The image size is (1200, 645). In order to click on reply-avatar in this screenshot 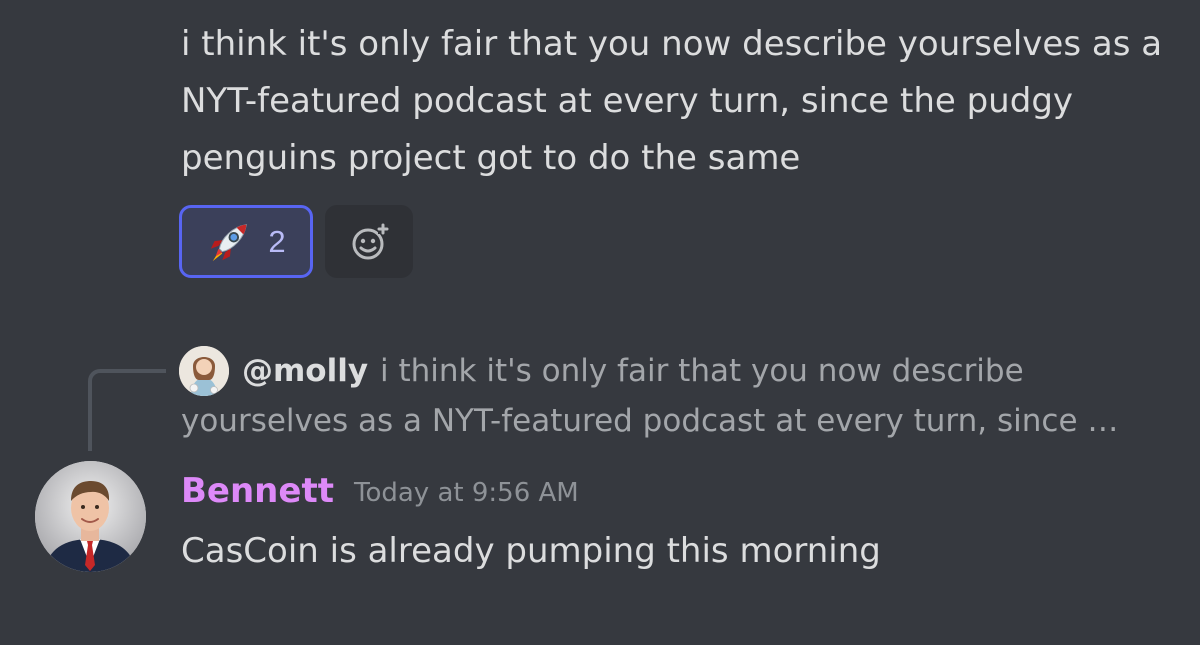, I will do `click(204, 371)`.